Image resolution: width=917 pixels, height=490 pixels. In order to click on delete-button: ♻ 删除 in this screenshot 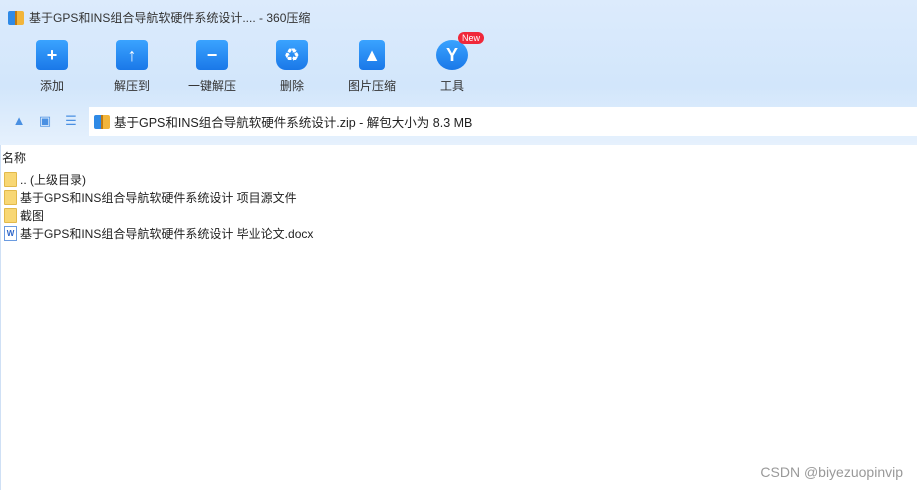, I will do `click(292, 67)`.